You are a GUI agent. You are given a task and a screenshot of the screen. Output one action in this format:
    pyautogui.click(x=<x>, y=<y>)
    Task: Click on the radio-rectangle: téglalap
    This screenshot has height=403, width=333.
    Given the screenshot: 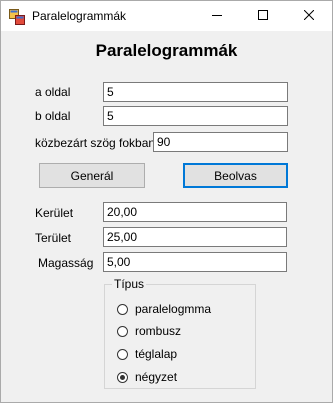 What is the action you would take?
    pyautogui.click(x=147, y=354)
    